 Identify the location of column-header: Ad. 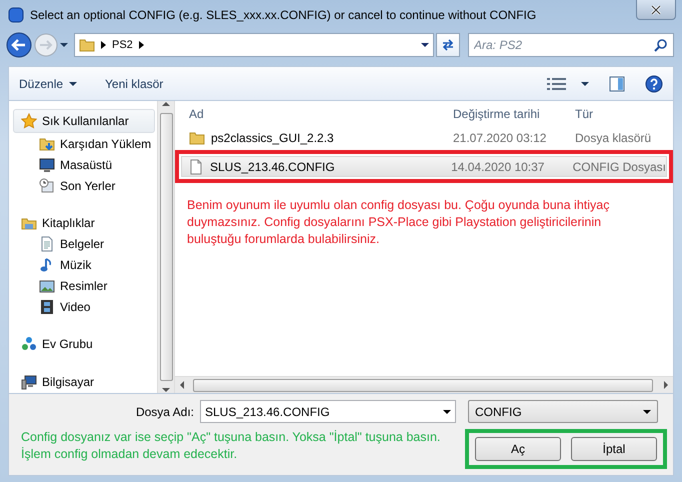
(311, 114).